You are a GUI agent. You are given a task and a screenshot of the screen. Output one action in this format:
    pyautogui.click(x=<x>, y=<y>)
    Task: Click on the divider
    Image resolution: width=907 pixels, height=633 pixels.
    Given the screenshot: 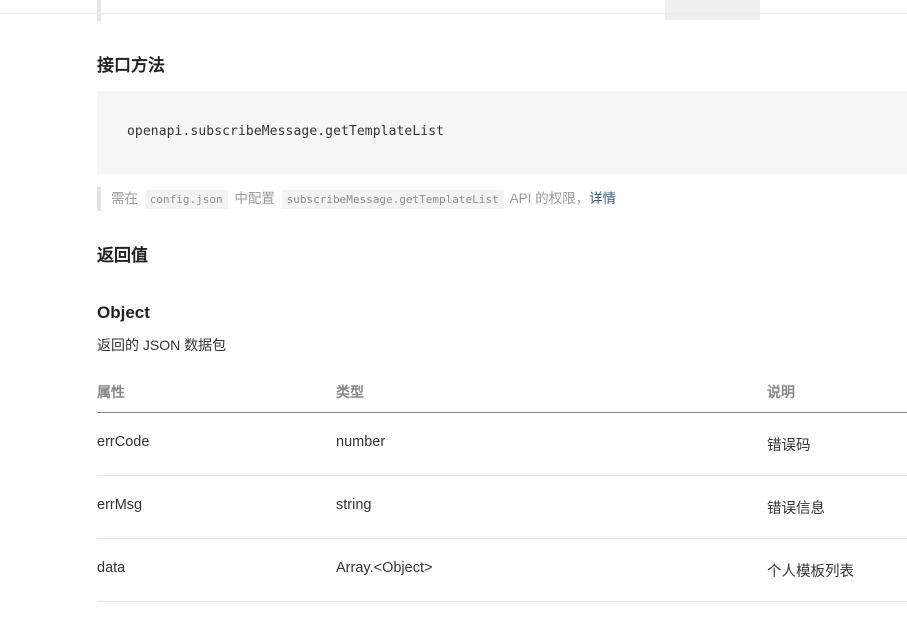 What is the action you would take?
    pyautogui.click(x=453, y=13)
    